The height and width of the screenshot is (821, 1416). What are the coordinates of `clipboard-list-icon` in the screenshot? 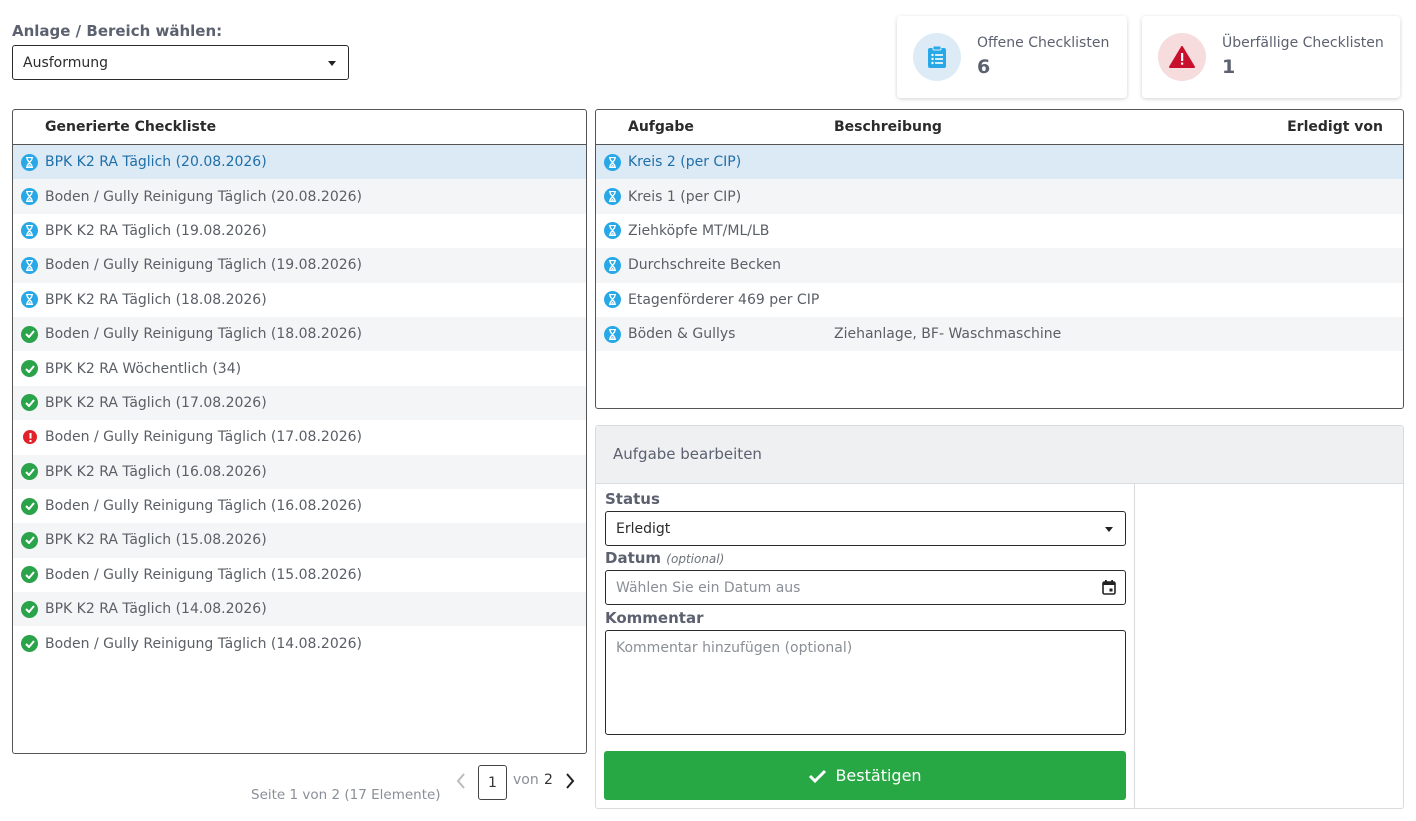 It's located at (937, 57).